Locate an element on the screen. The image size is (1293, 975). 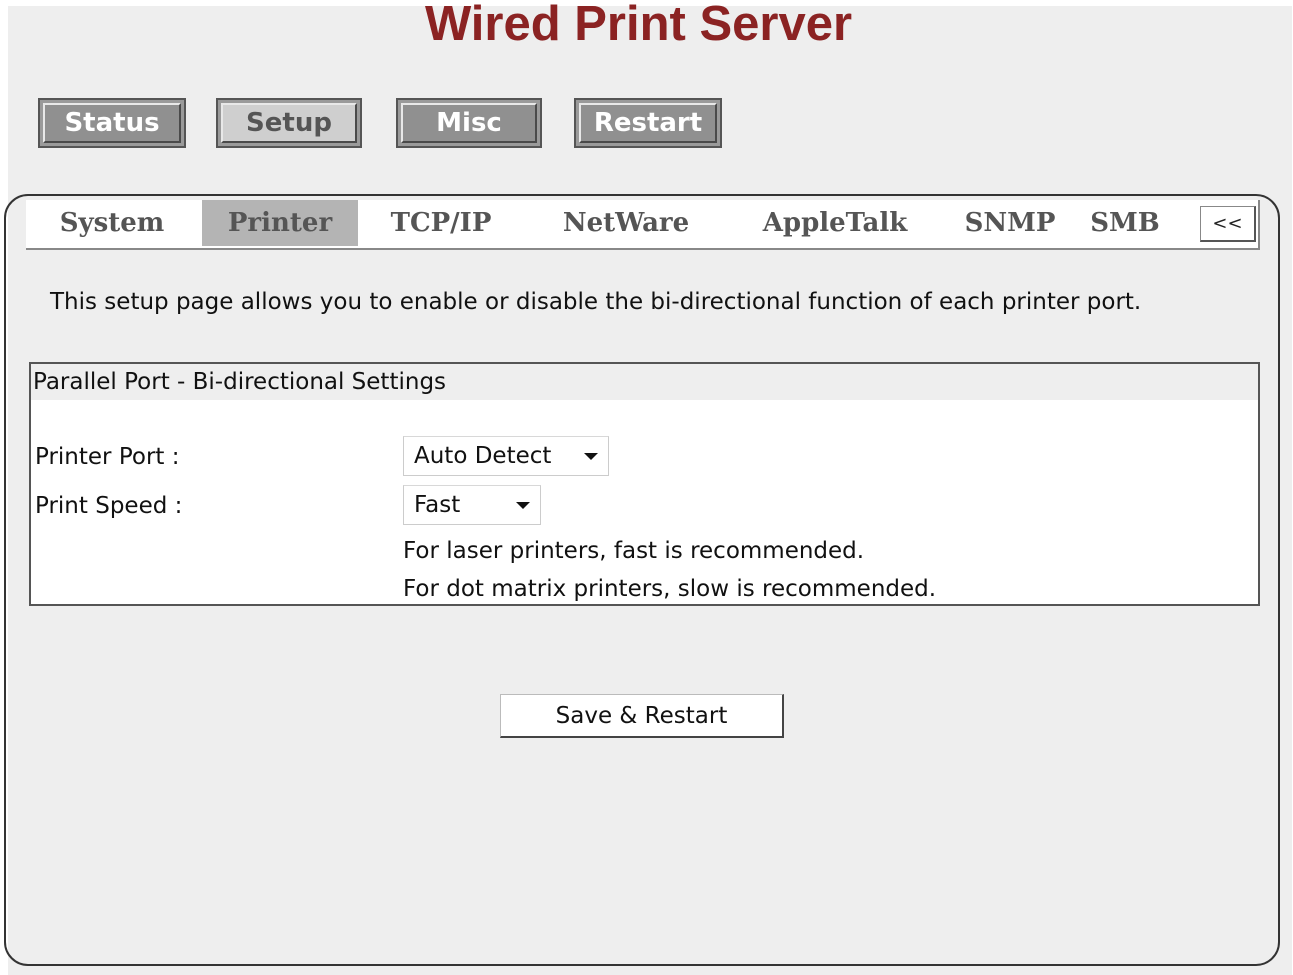
tab-appletalk: AppleTalk is located at coordinates (835, 223).